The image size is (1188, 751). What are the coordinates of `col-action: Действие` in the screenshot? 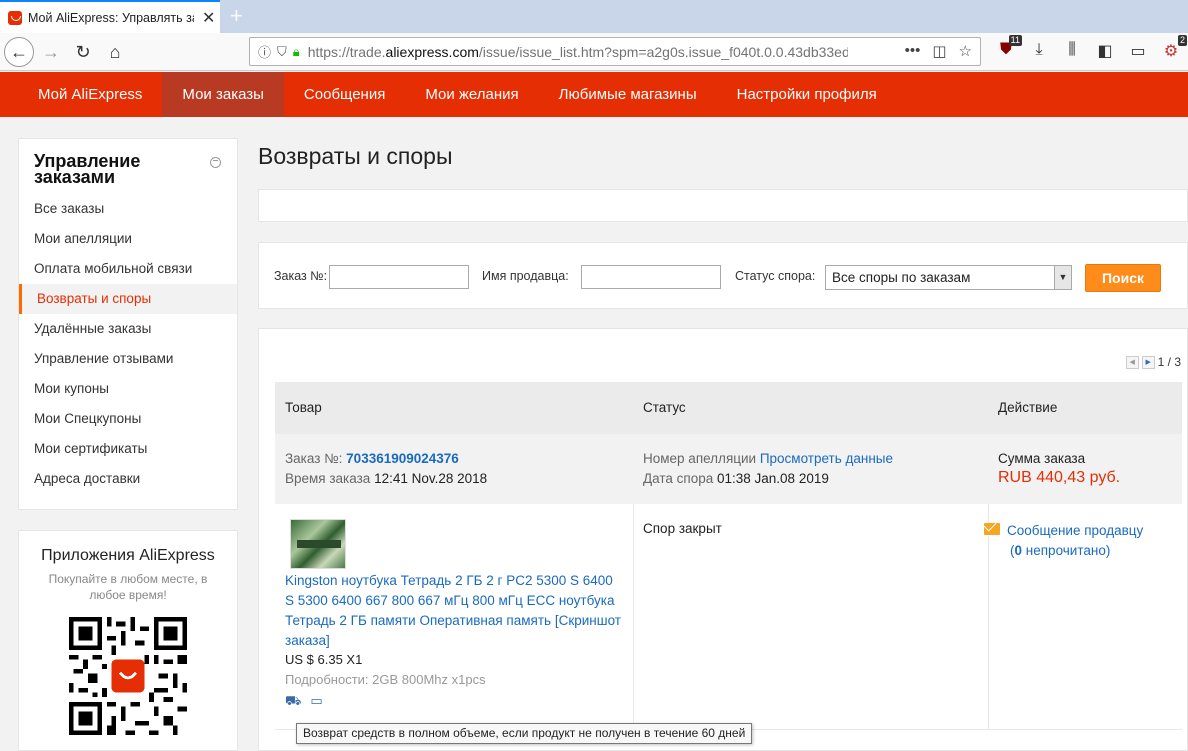 It's located at (1028, 407).